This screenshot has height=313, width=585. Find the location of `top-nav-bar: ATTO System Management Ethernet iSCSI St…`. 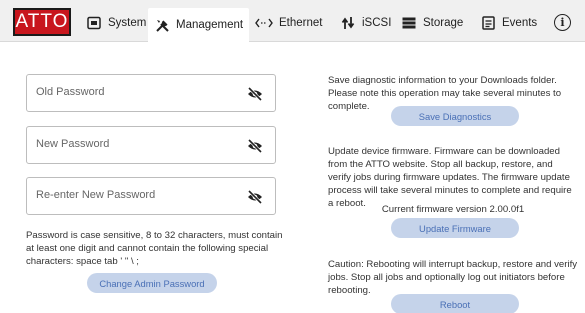

top-nav-bar: ATTO System Management Ethernet iSCSI St… is located at coordinates (292, 21).